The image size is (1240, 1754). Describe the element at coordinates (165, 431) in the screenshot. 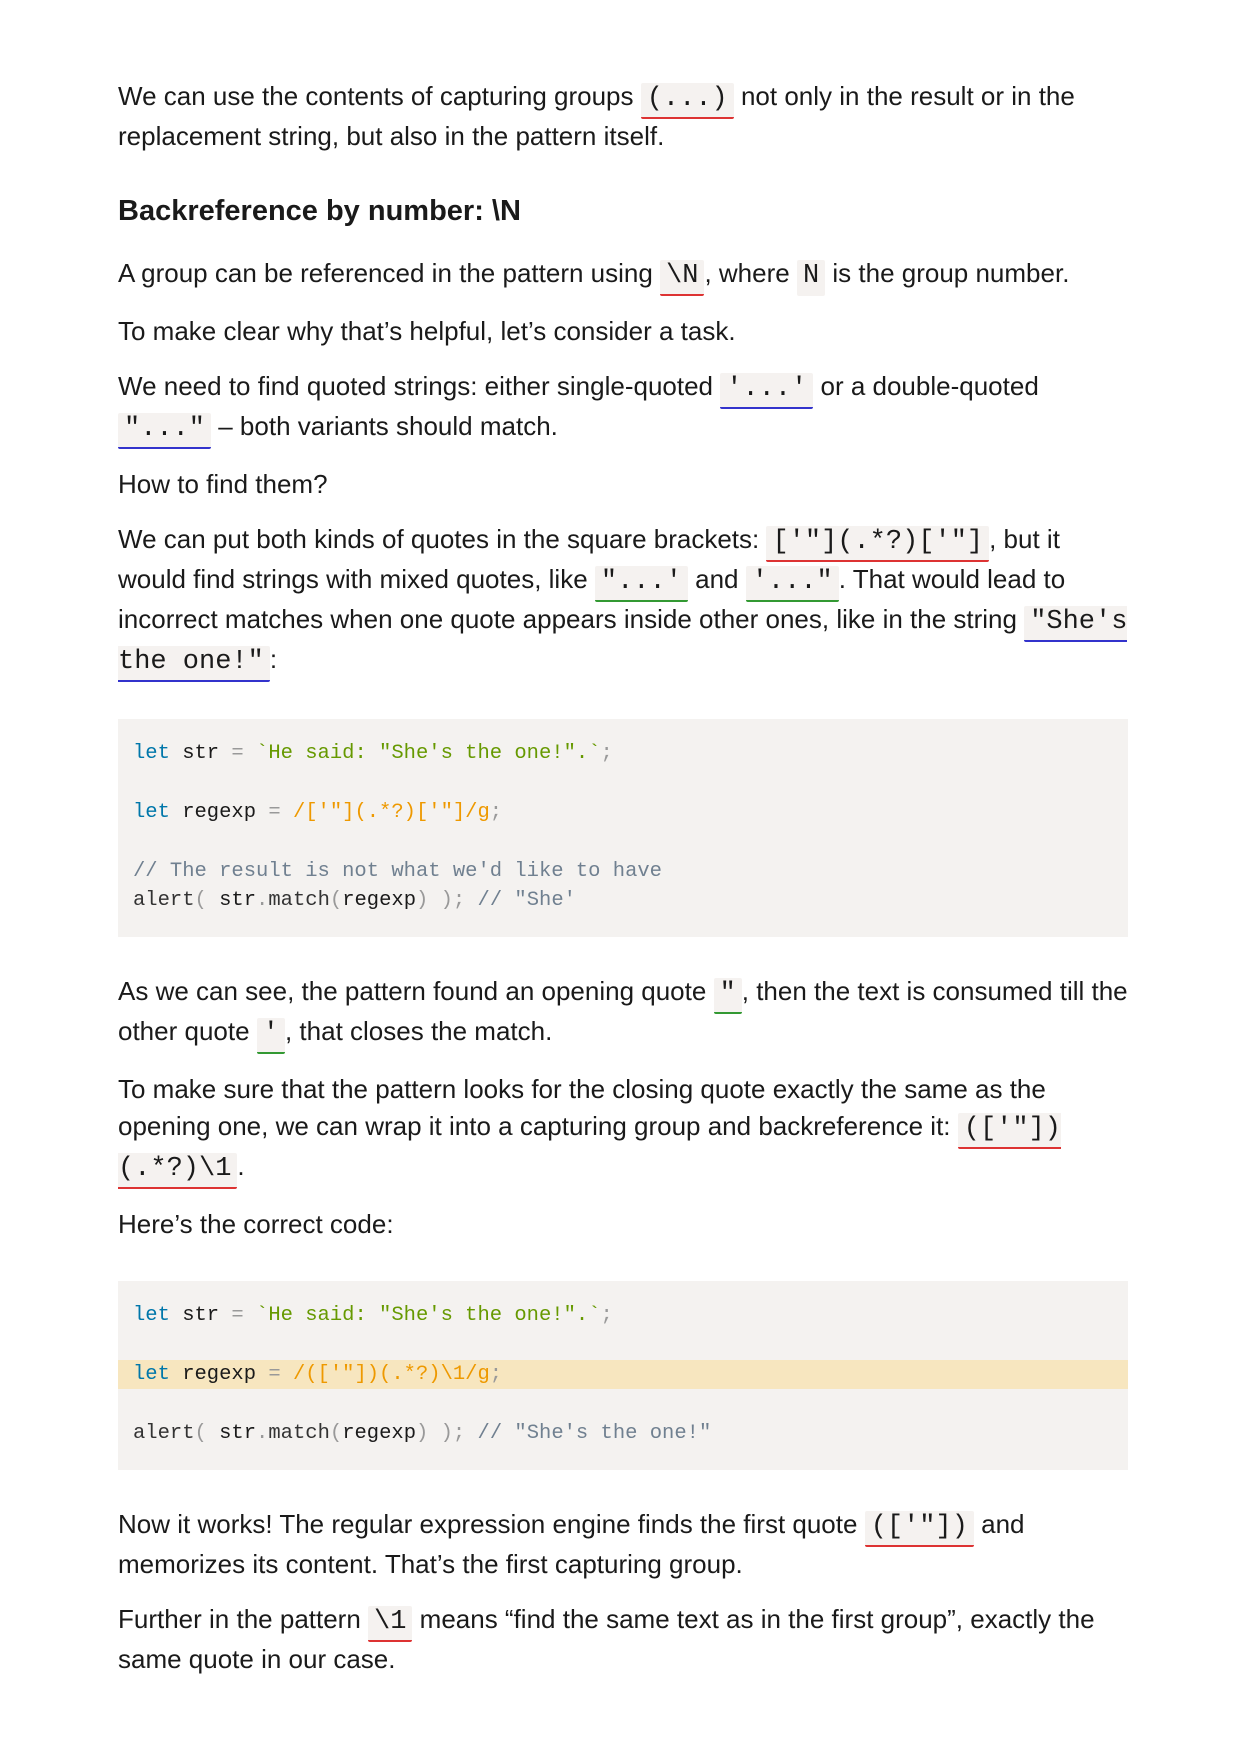

I see `inline-code: "..."` at that location.